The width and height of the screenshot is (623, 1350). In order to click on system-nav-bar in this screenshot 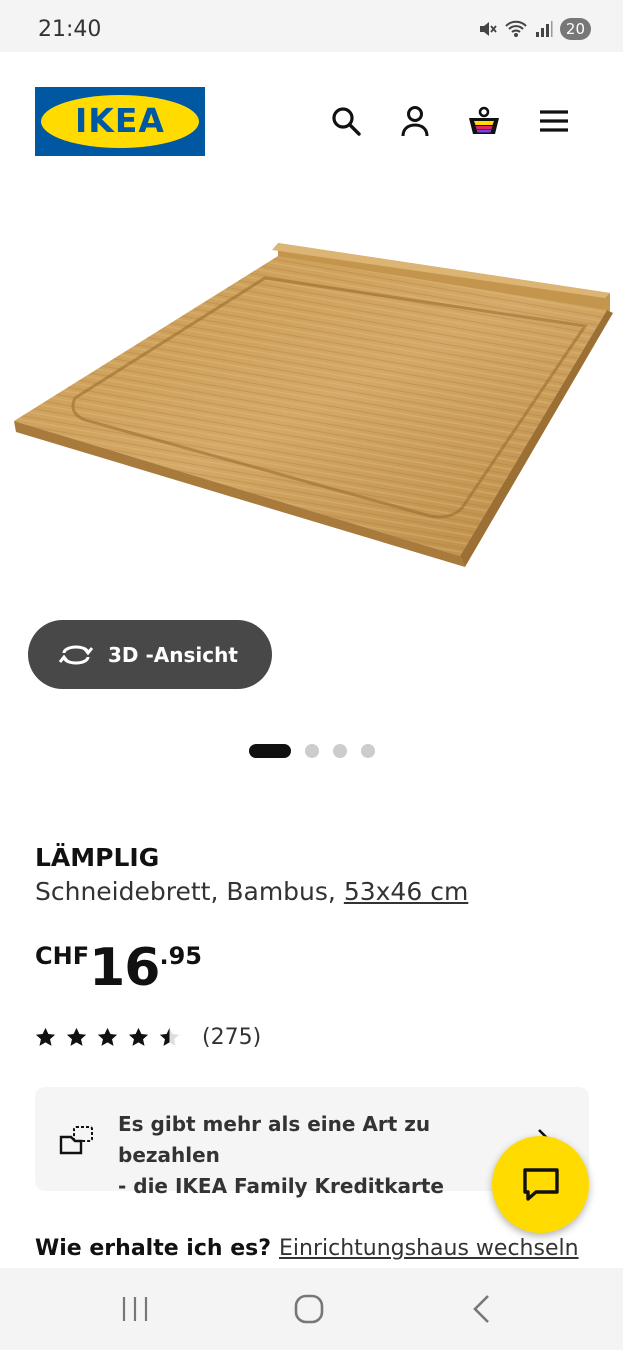, I will do `click(311, 1309)`.